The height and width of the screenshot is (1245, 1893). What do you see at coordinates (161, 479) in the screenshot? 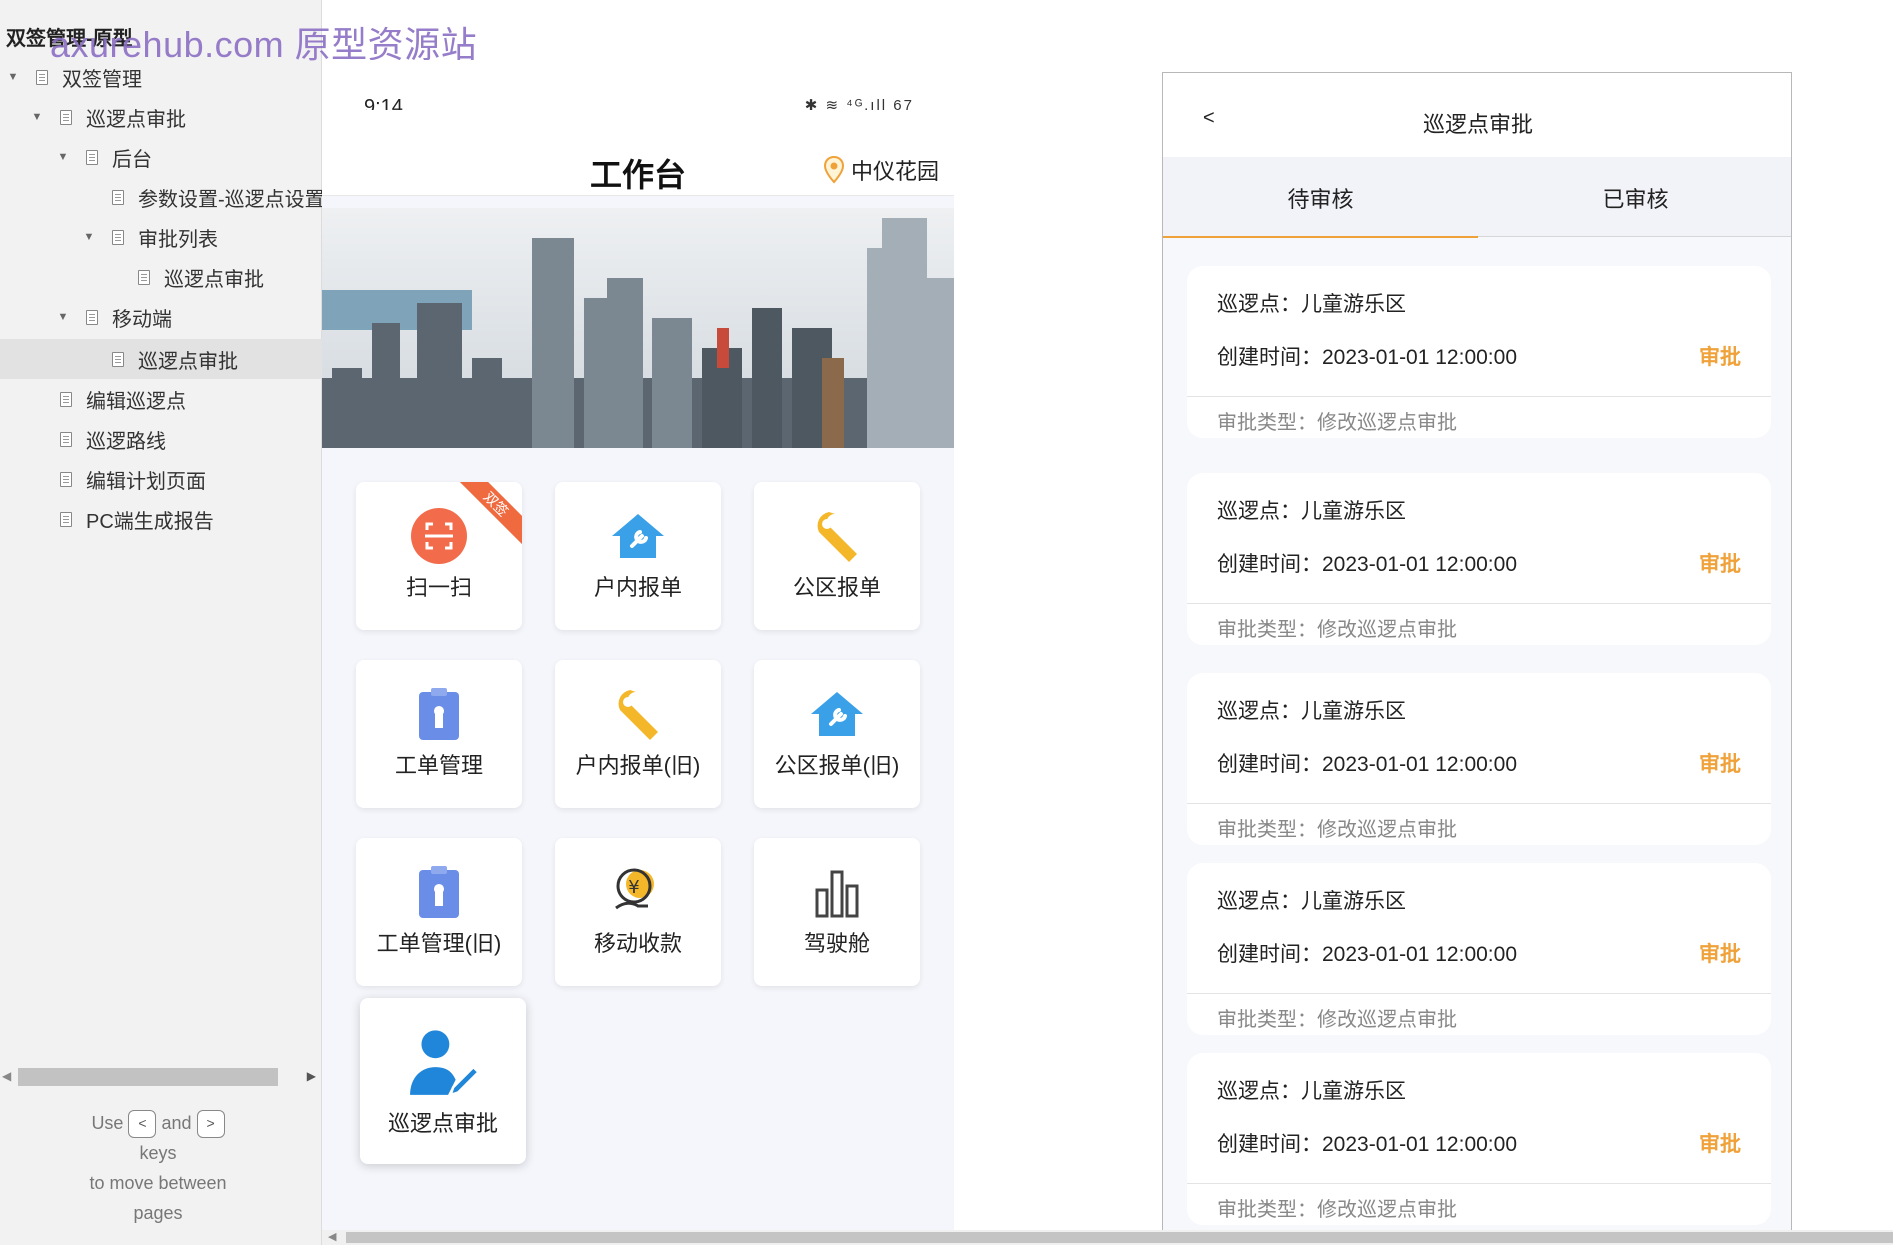
I see `tree-item-page: 编辑计划页面` at bounding box center [161, 479].